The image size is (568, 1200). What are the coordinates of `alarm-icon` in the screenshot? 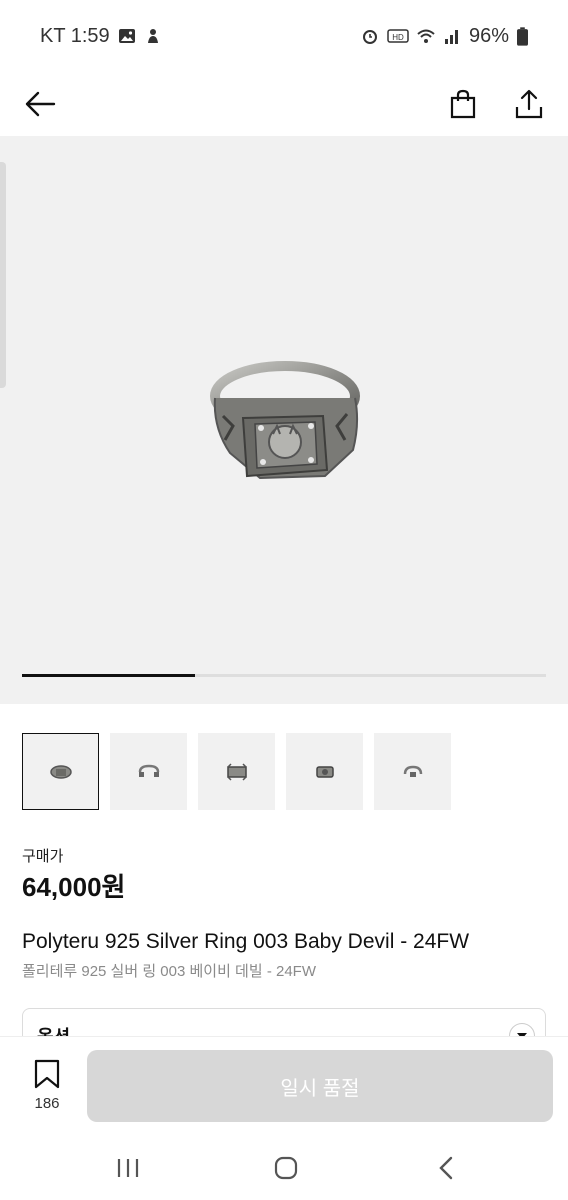 It's located at (369, 37).